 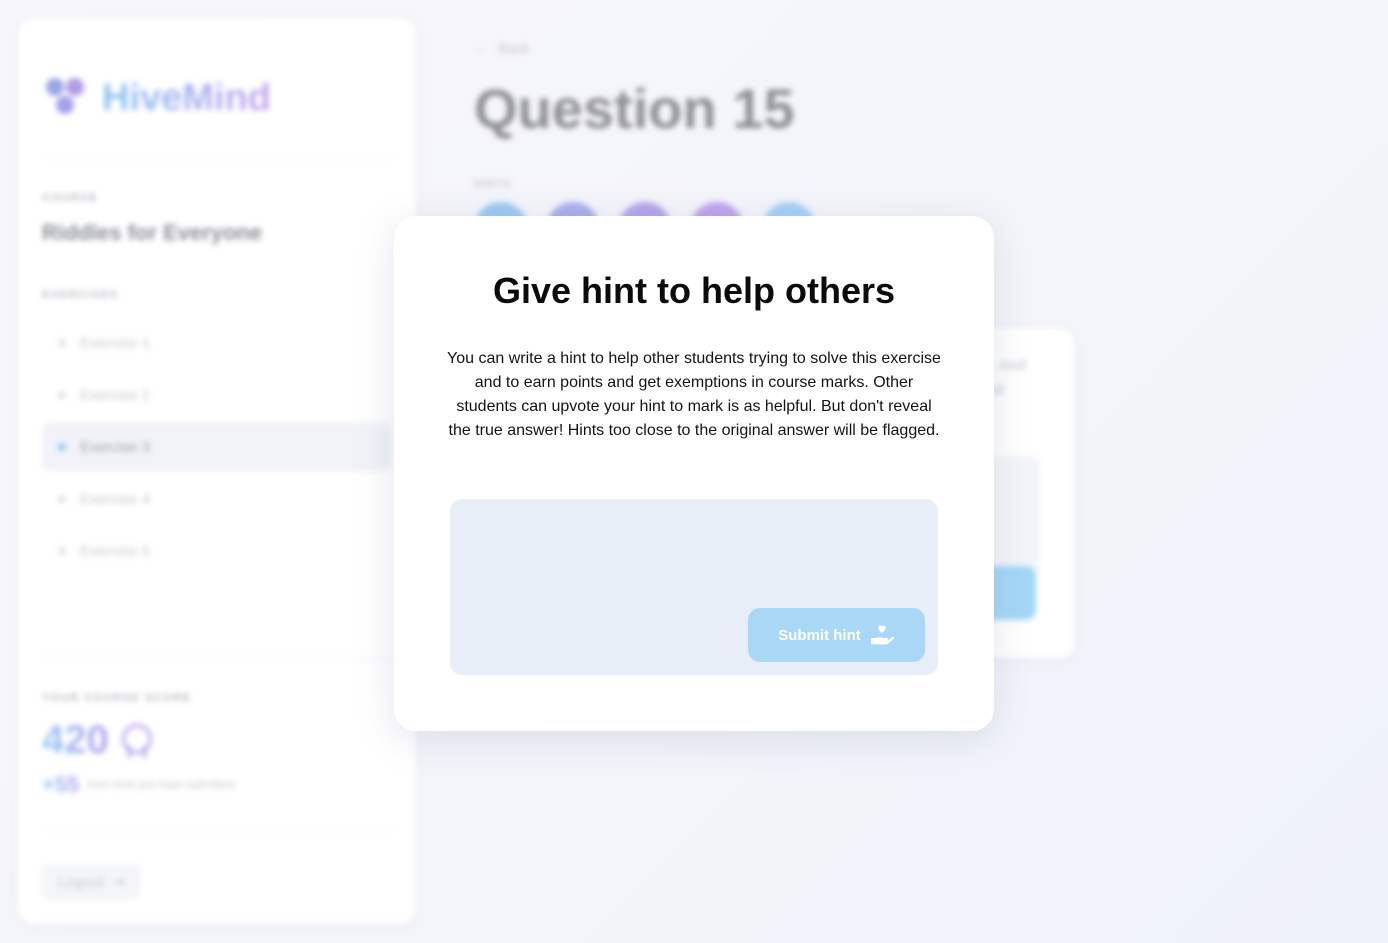 What do you see at coordinates (152, 232) in the screenshot?
I see `course-name: Riddles for Everyone` at bounding box center [152, 232].